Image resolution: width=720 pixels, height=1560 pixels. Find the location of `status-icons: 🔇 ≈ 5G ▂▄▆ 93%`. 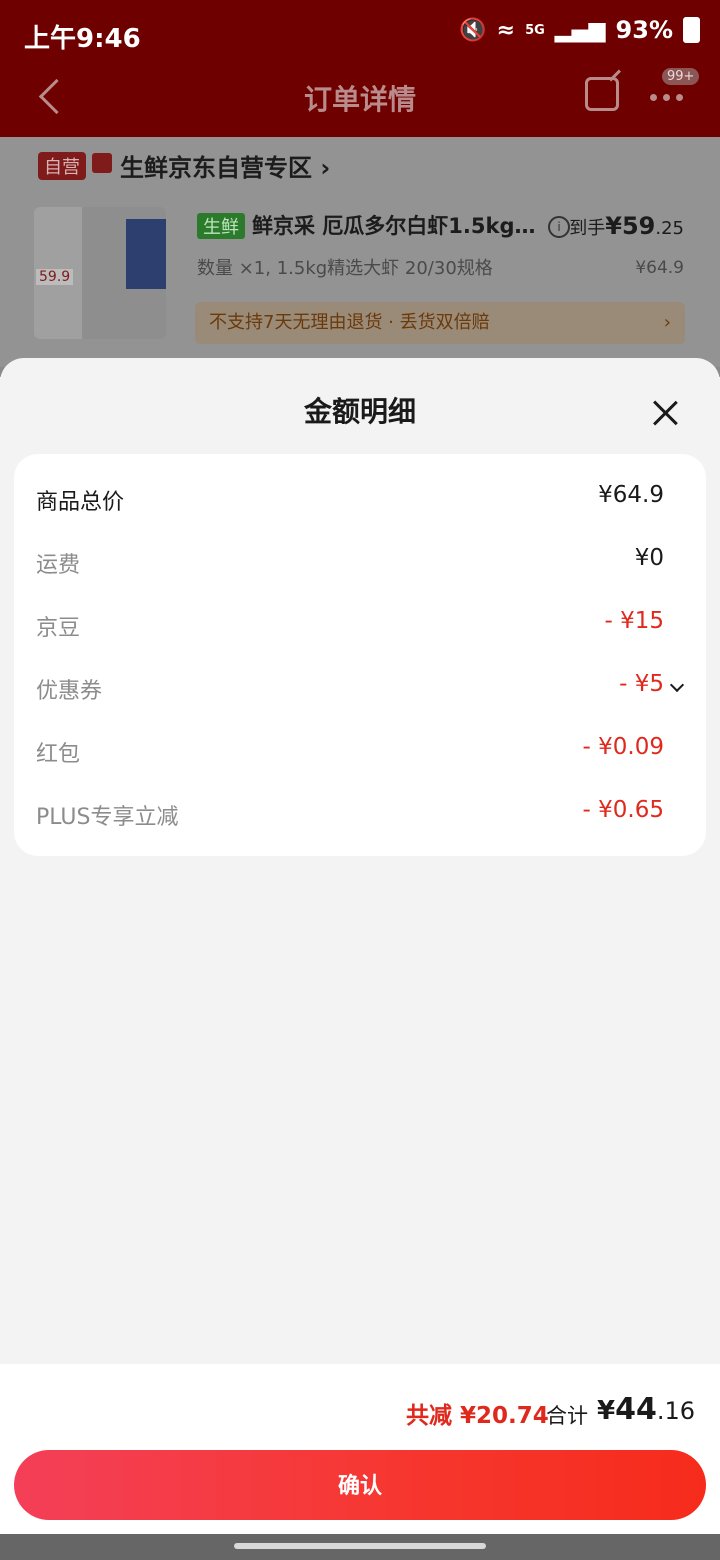

status-icons: 🔇 ≈ 5G ▂▄▆ 93% is located at coordinates (579, 30).